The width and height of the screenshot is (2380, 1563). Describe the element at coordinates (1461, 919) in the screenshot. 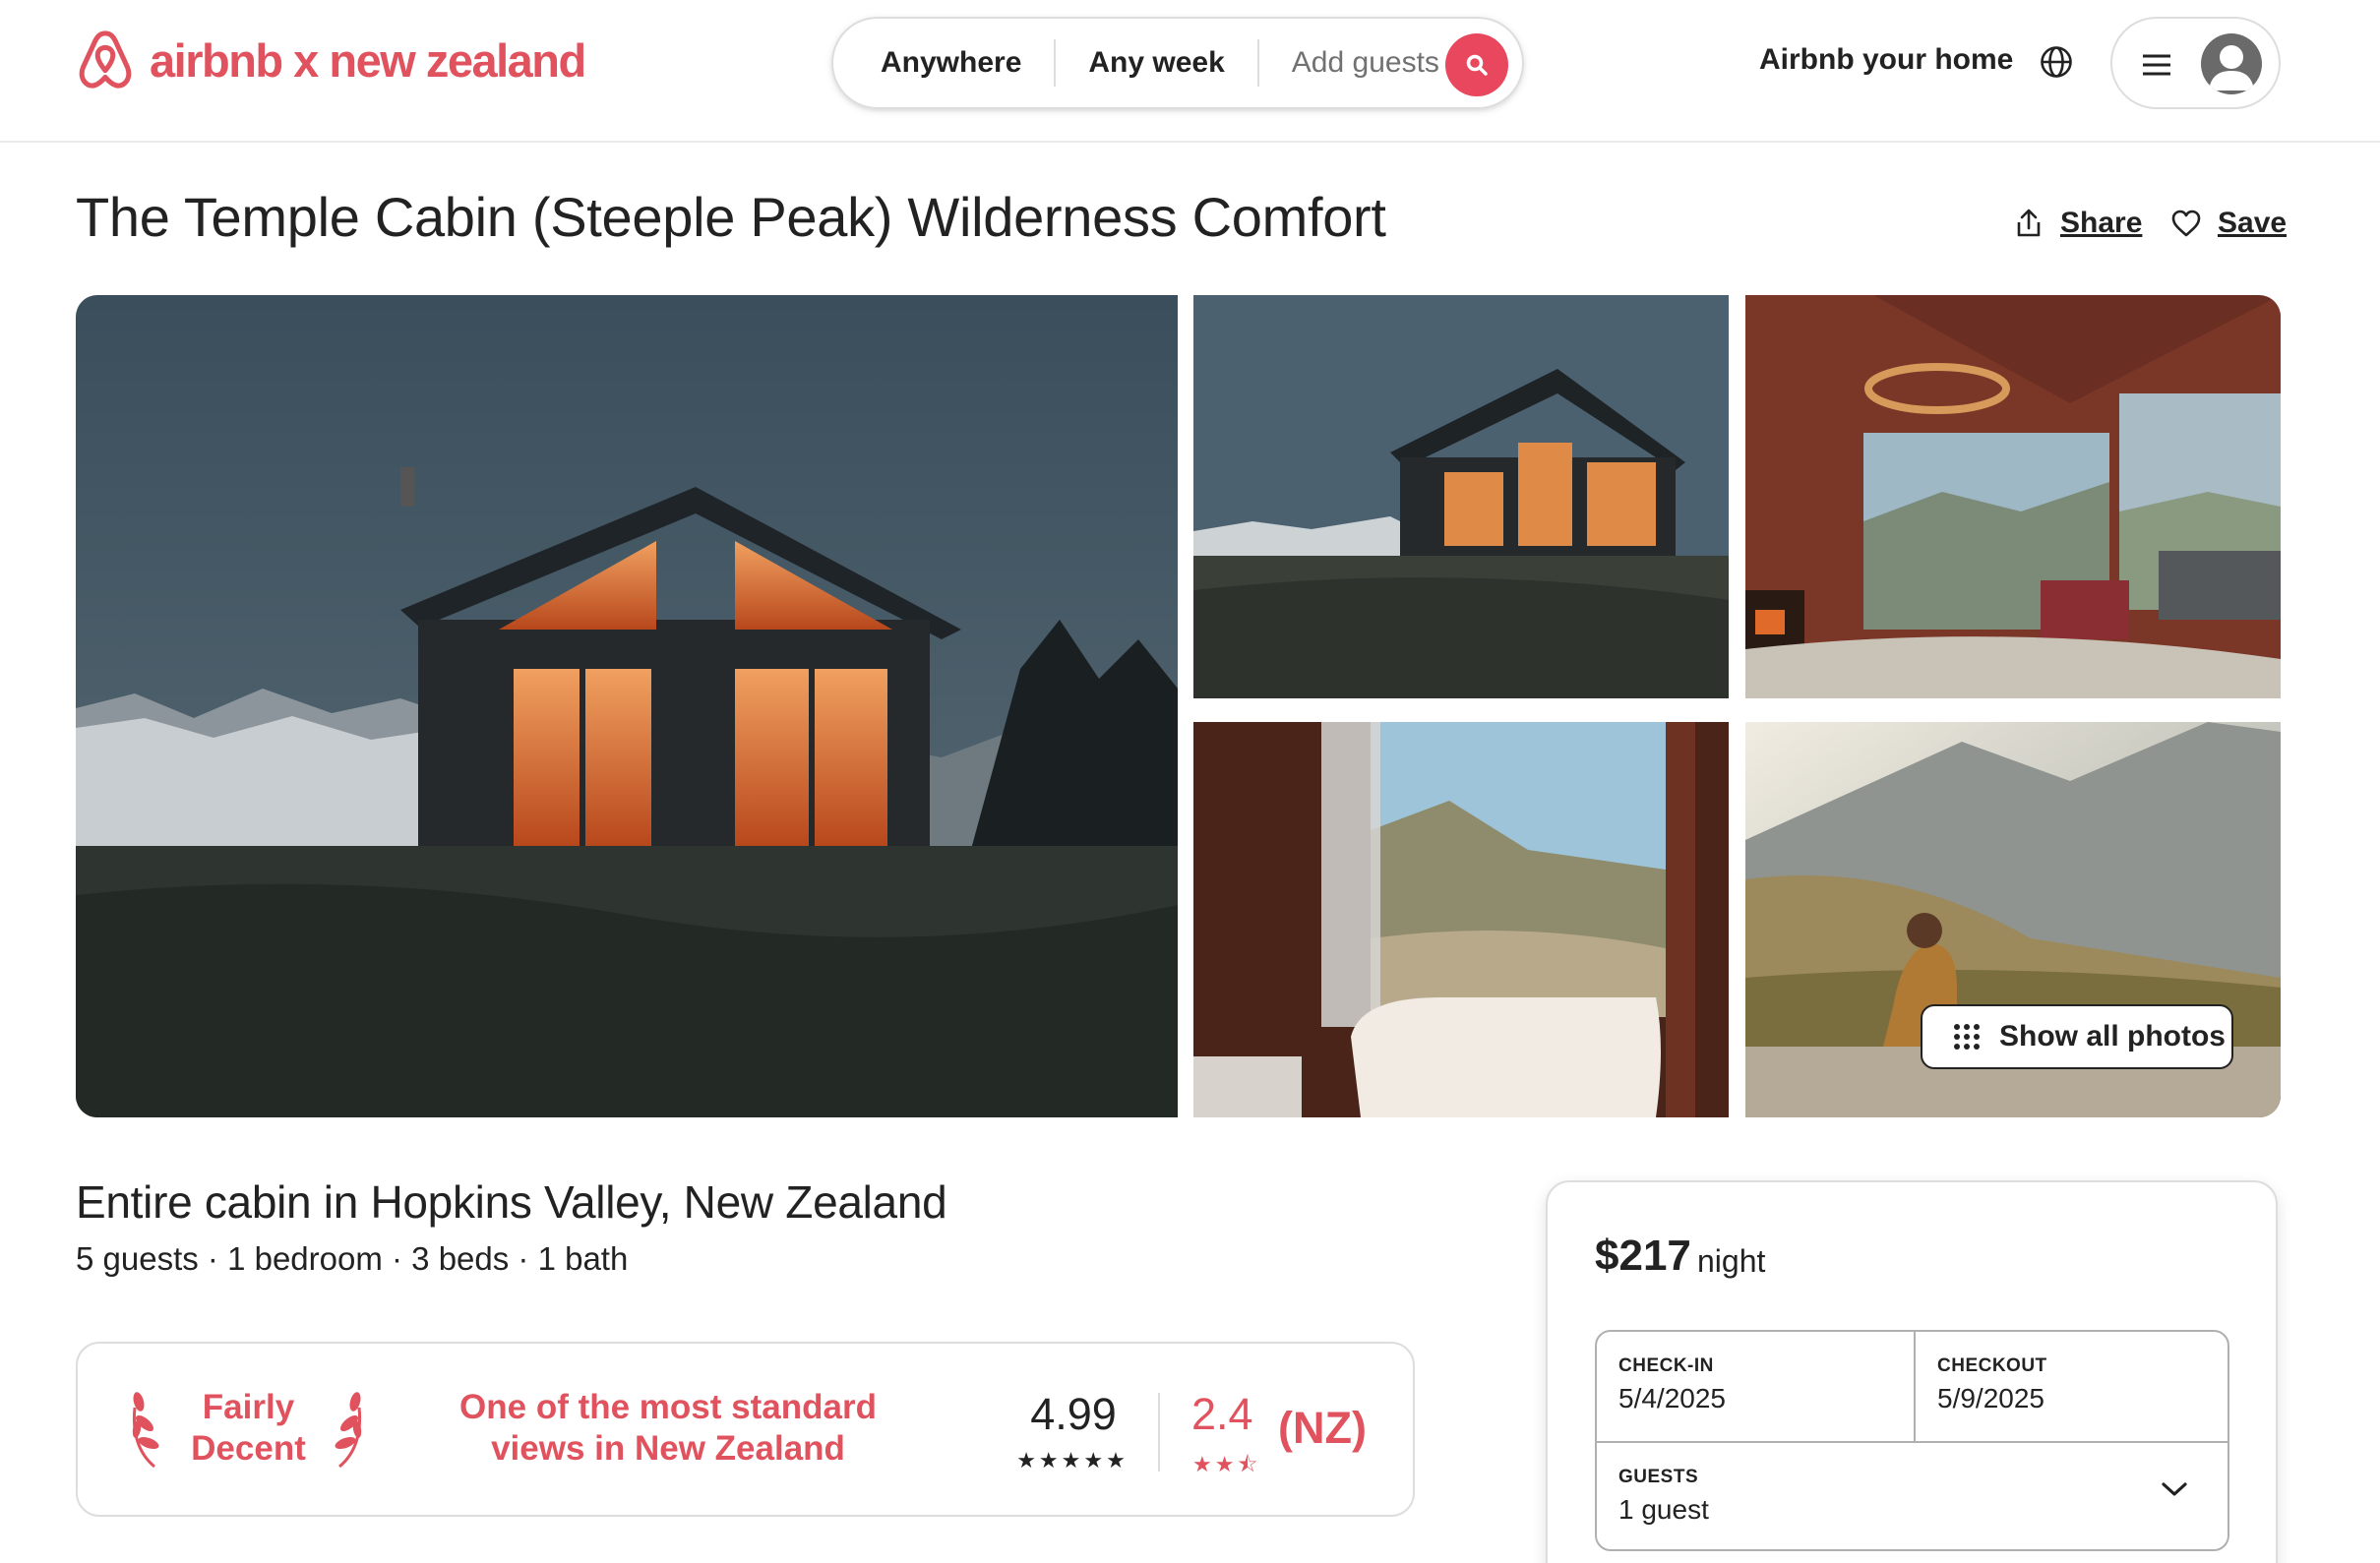

I see `photo-bathtub-window` at that location.